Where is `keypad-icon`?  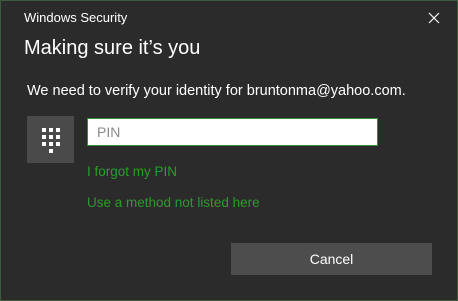
keypad-icon is located at coordinates (50, 140).